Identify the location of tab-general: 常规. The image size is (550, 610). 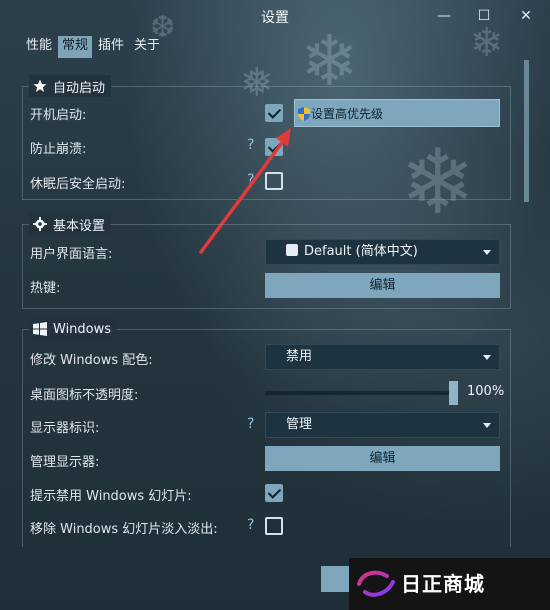
(75, 47).